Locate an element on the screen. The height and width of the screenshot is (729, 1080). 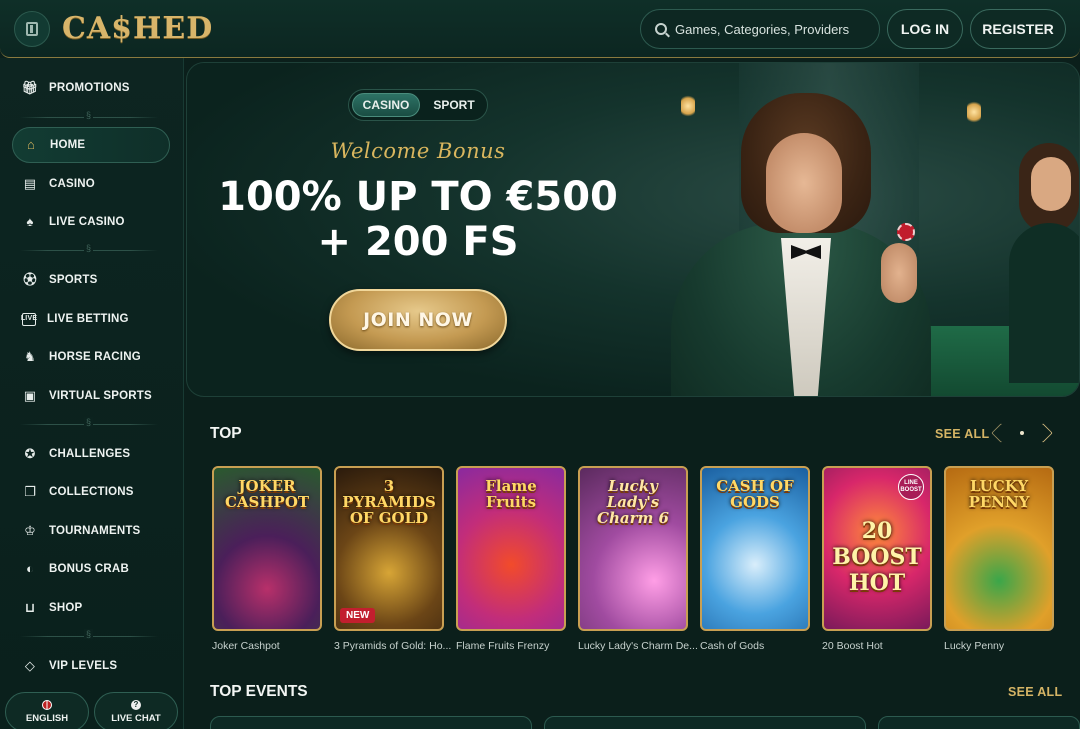
sidebar-item-label: BONUS CRAB is located at coordinates (89, 569).